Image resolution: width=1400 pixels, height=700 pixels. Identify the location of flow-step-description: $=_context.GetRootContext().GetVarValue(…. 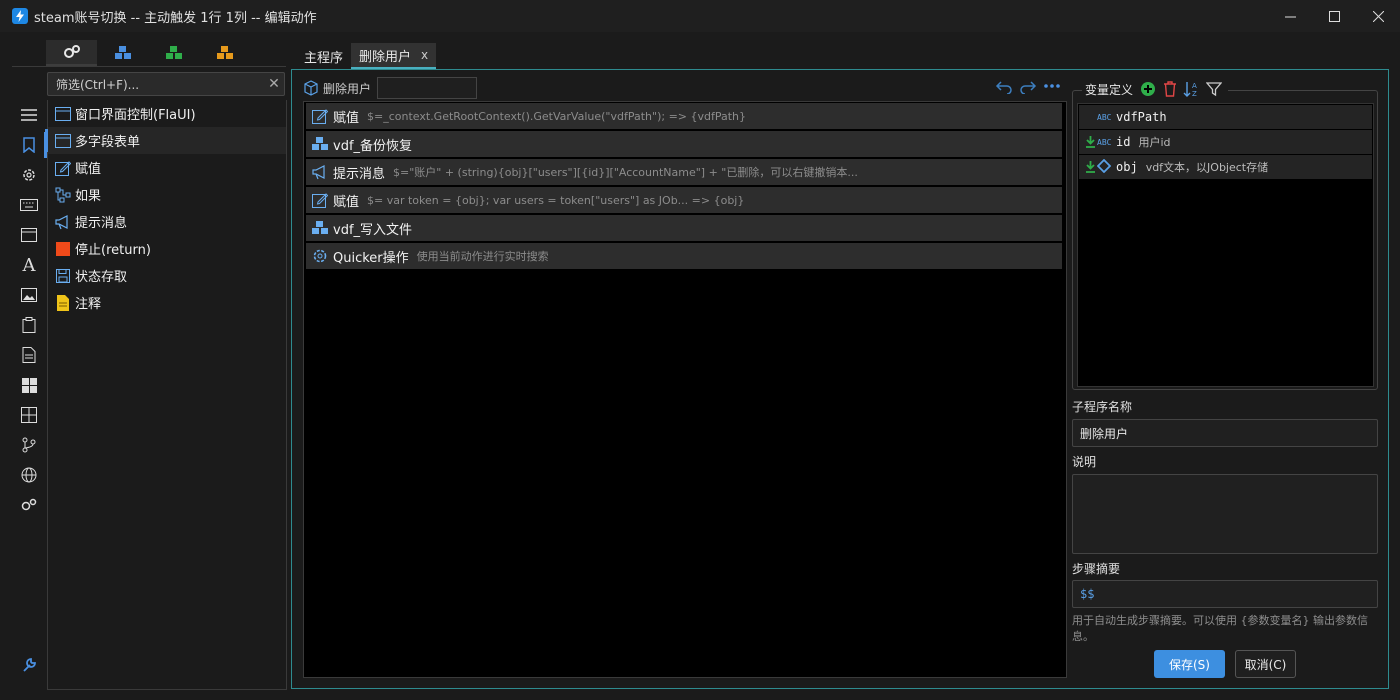
(557, 116).